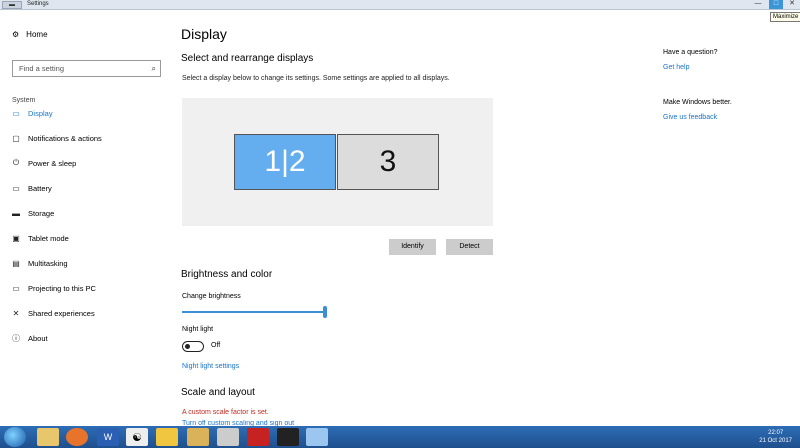 This screenshot has height=448, width=800. I want to click on maximize-tooltip: Maximize, so click(785, 17).